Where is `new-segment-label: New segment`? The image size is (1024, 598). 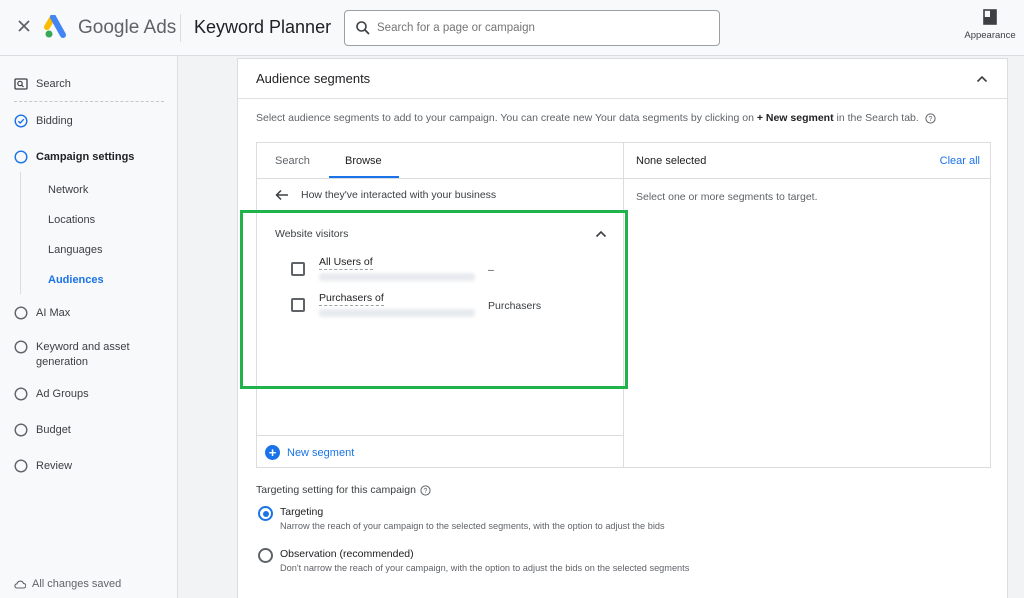 new-segment-label: New segment is located at coordinates (321, 452).